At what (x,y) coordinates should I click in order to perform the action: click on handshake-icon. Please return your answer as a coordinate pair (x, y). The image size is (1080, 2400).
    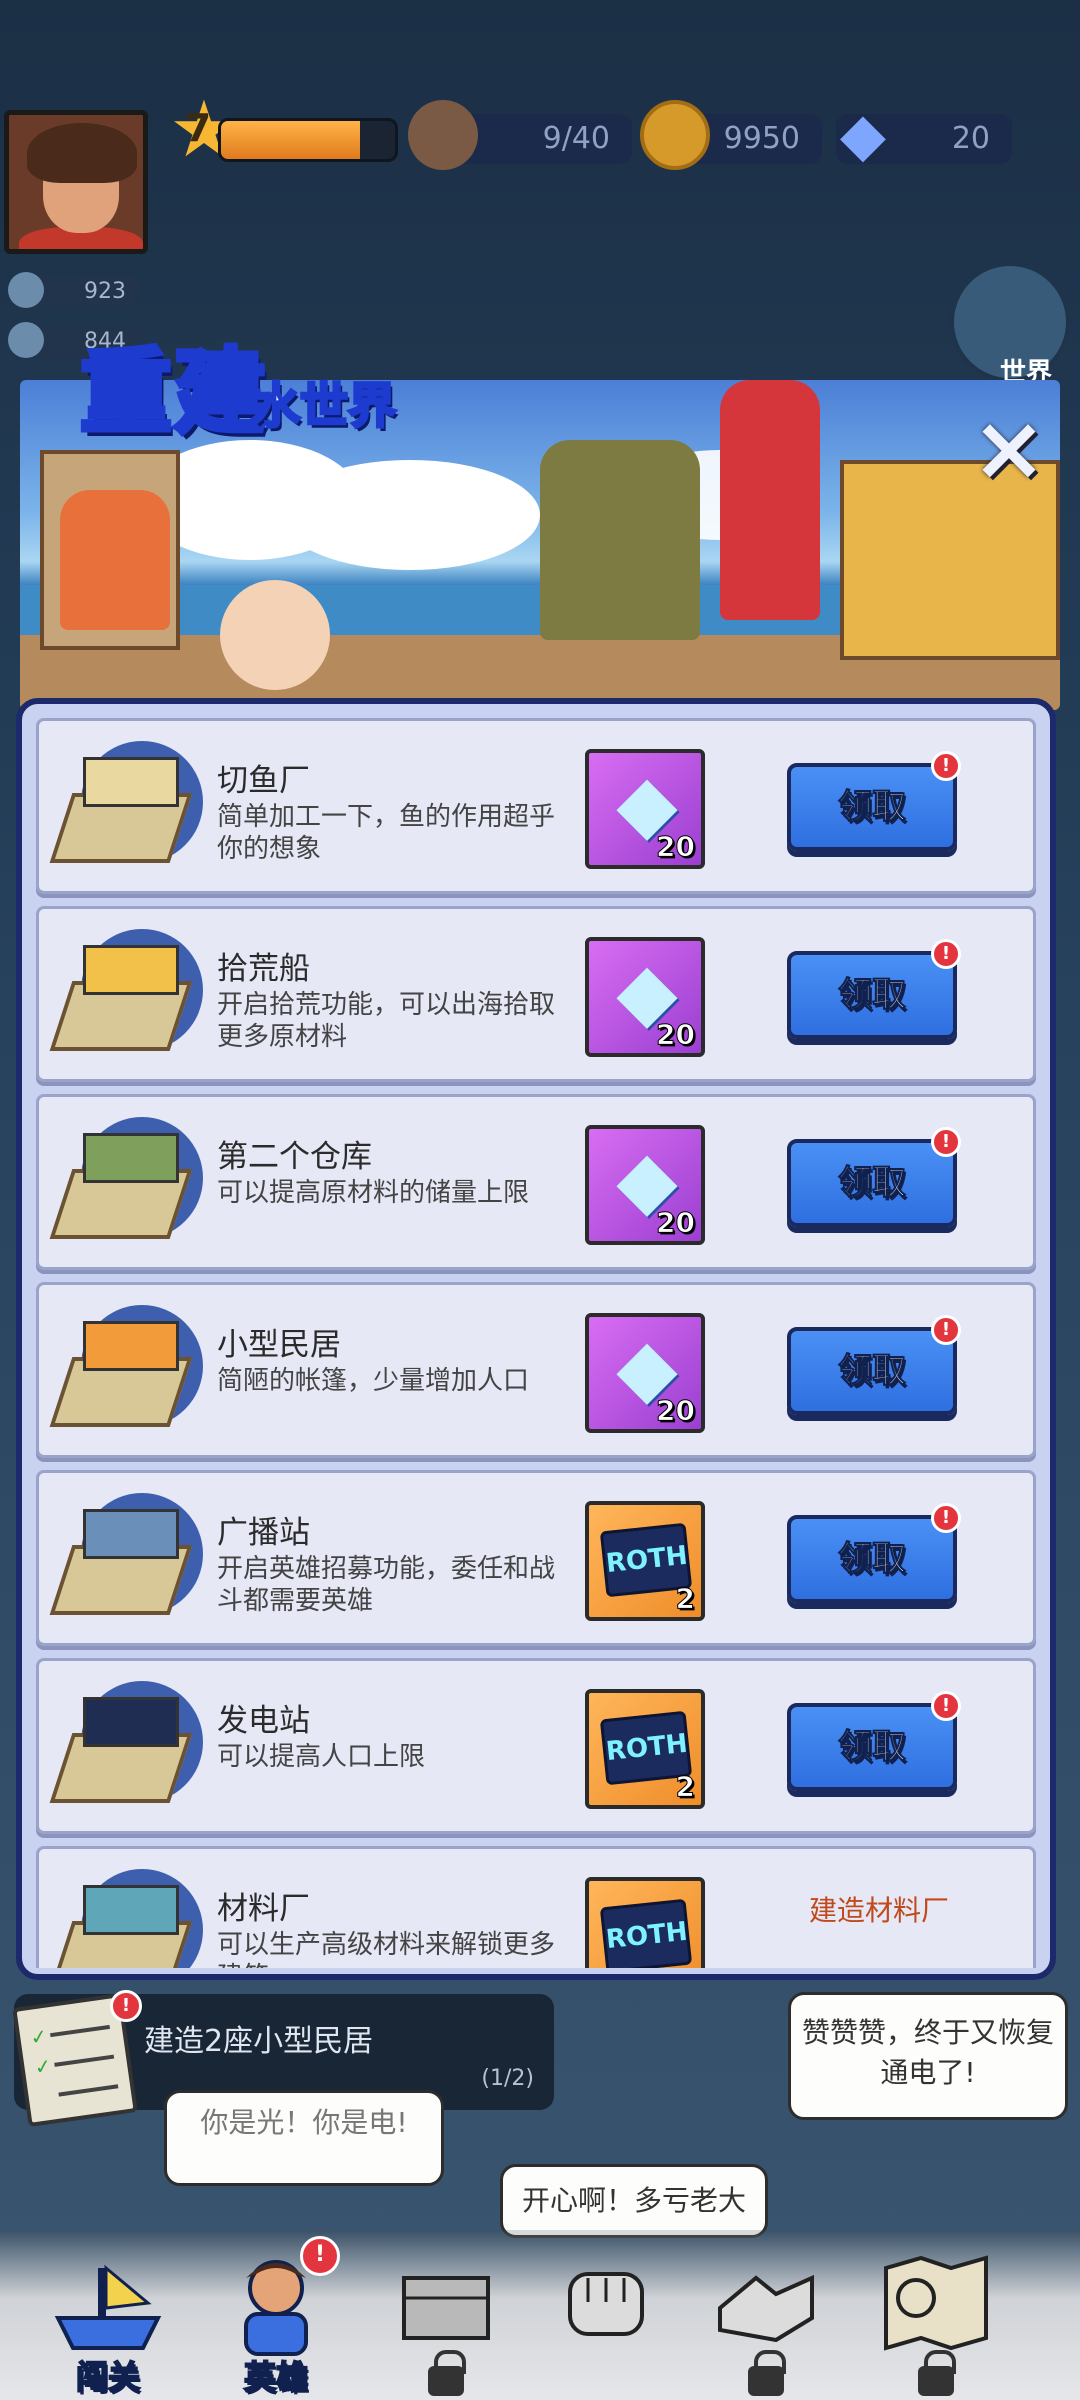
    Looking at the image, I should click on (766, 2308).